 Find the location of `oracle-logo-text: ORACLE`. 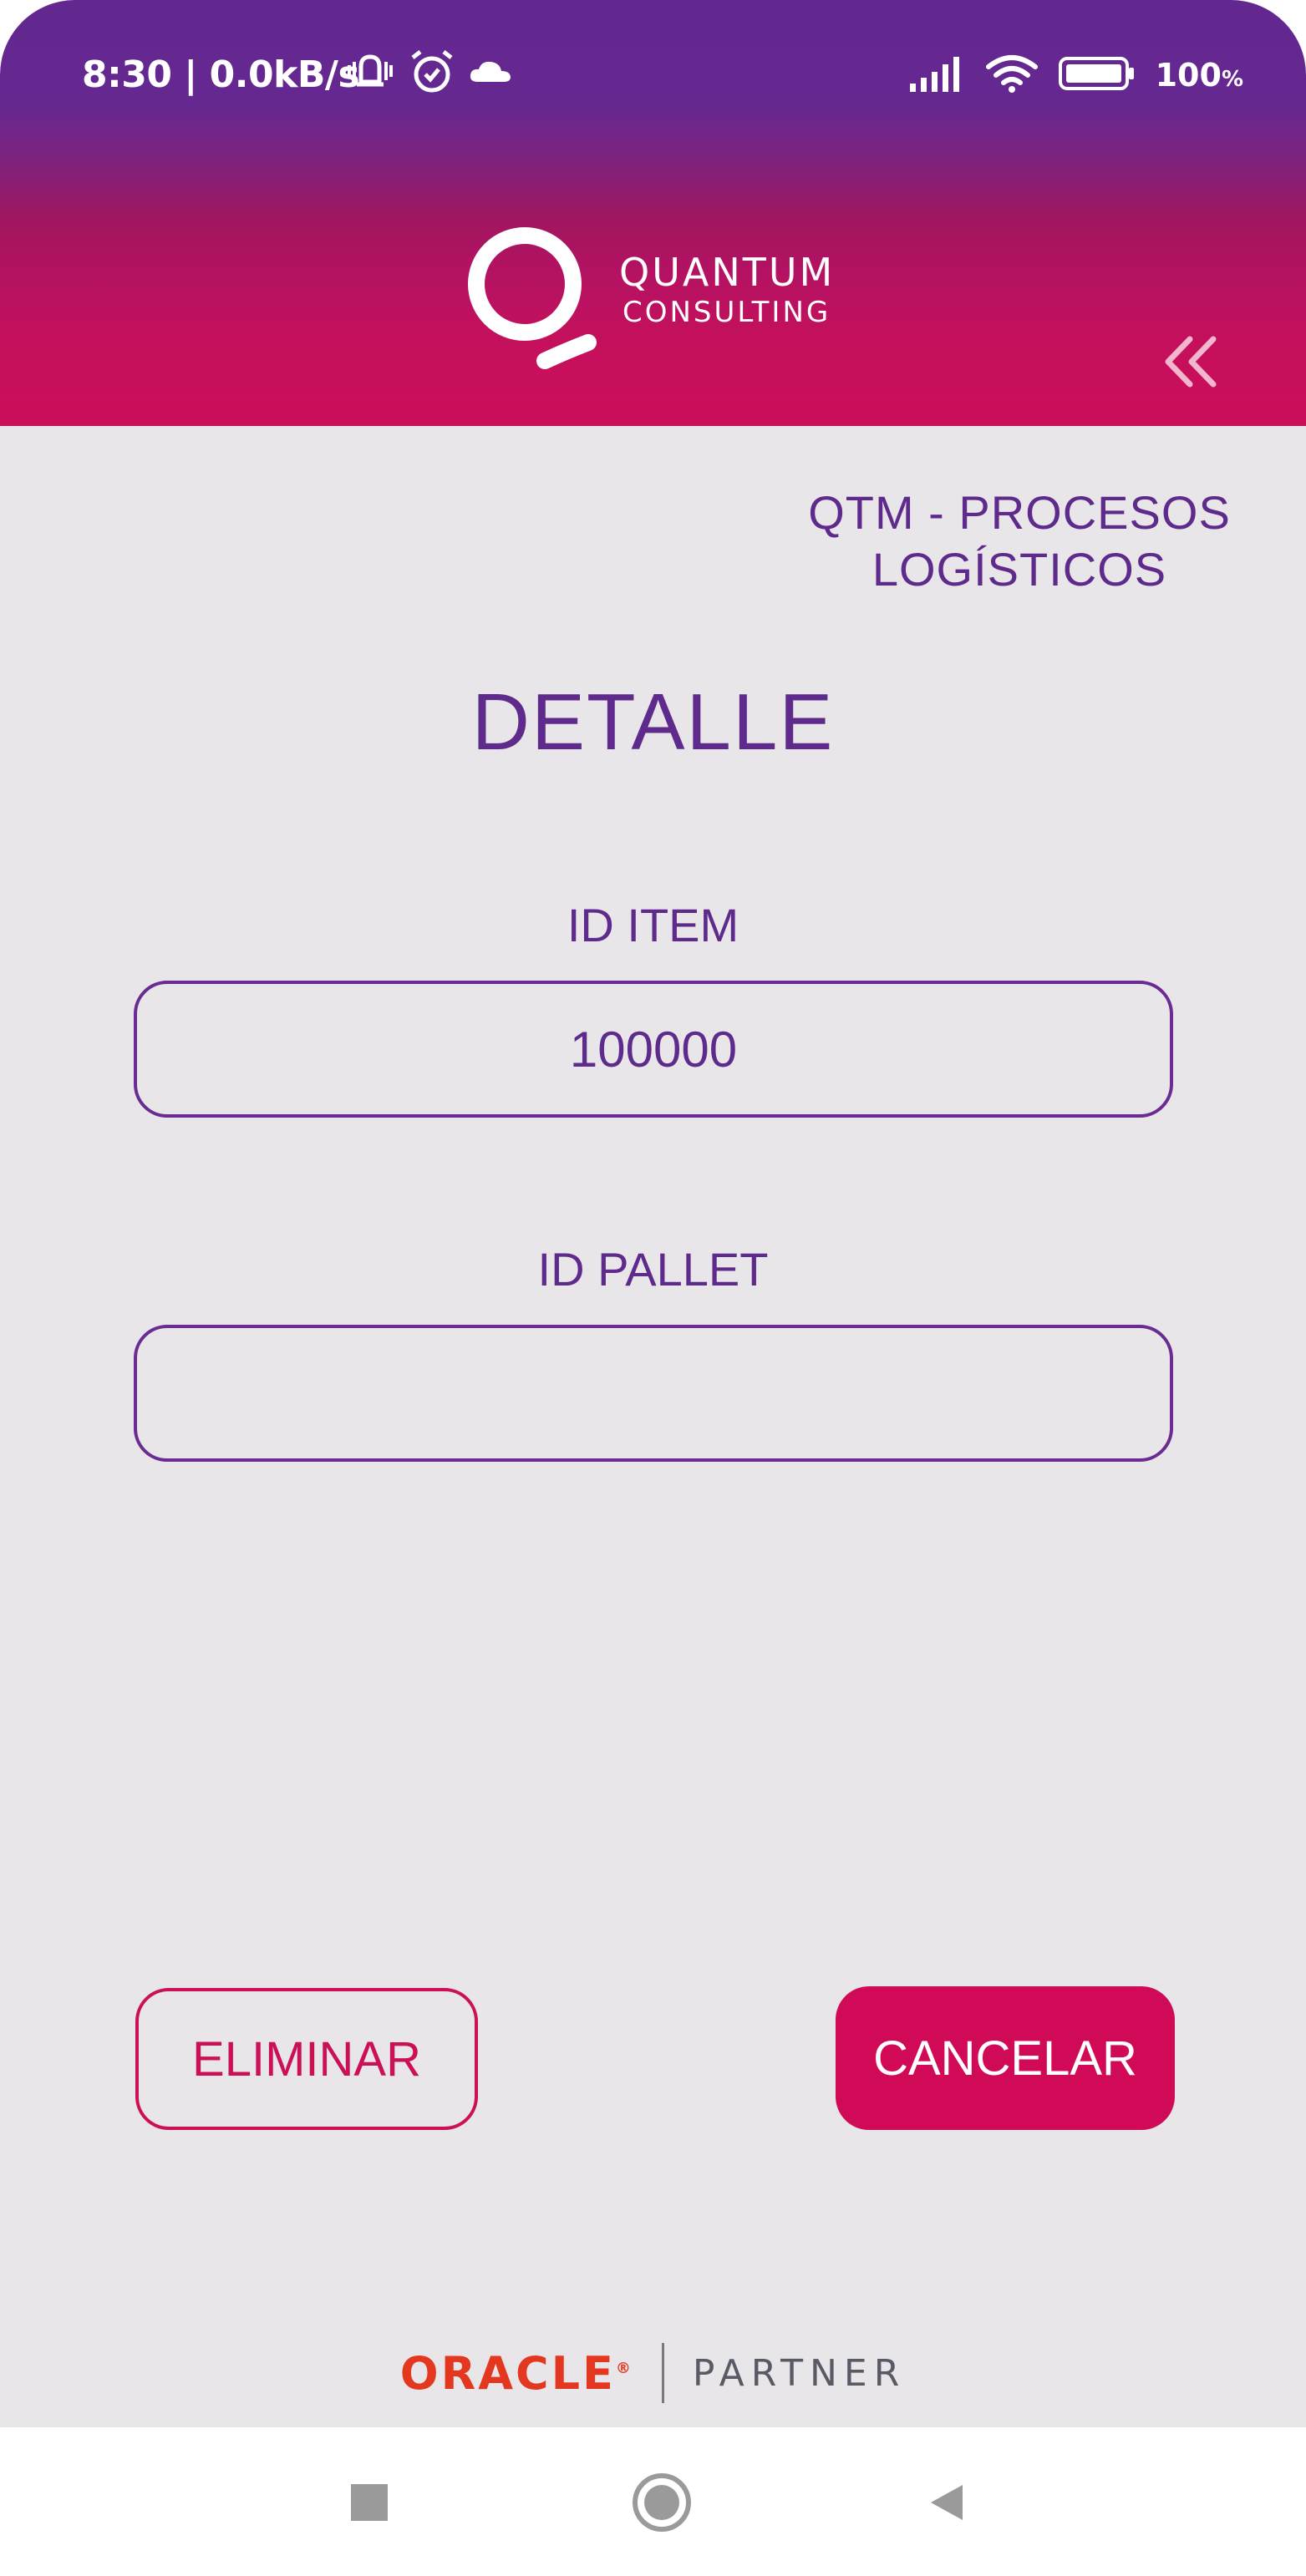

oracle-logo-text: ORACLE is located at coordinates (508, 2373).